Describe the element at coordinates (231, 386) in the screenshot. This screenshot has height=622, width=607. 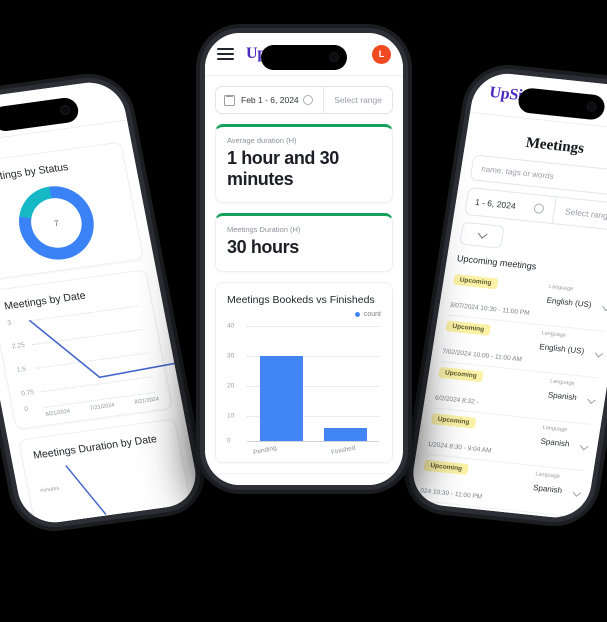
I see `y-tick-20: 20` at that location.